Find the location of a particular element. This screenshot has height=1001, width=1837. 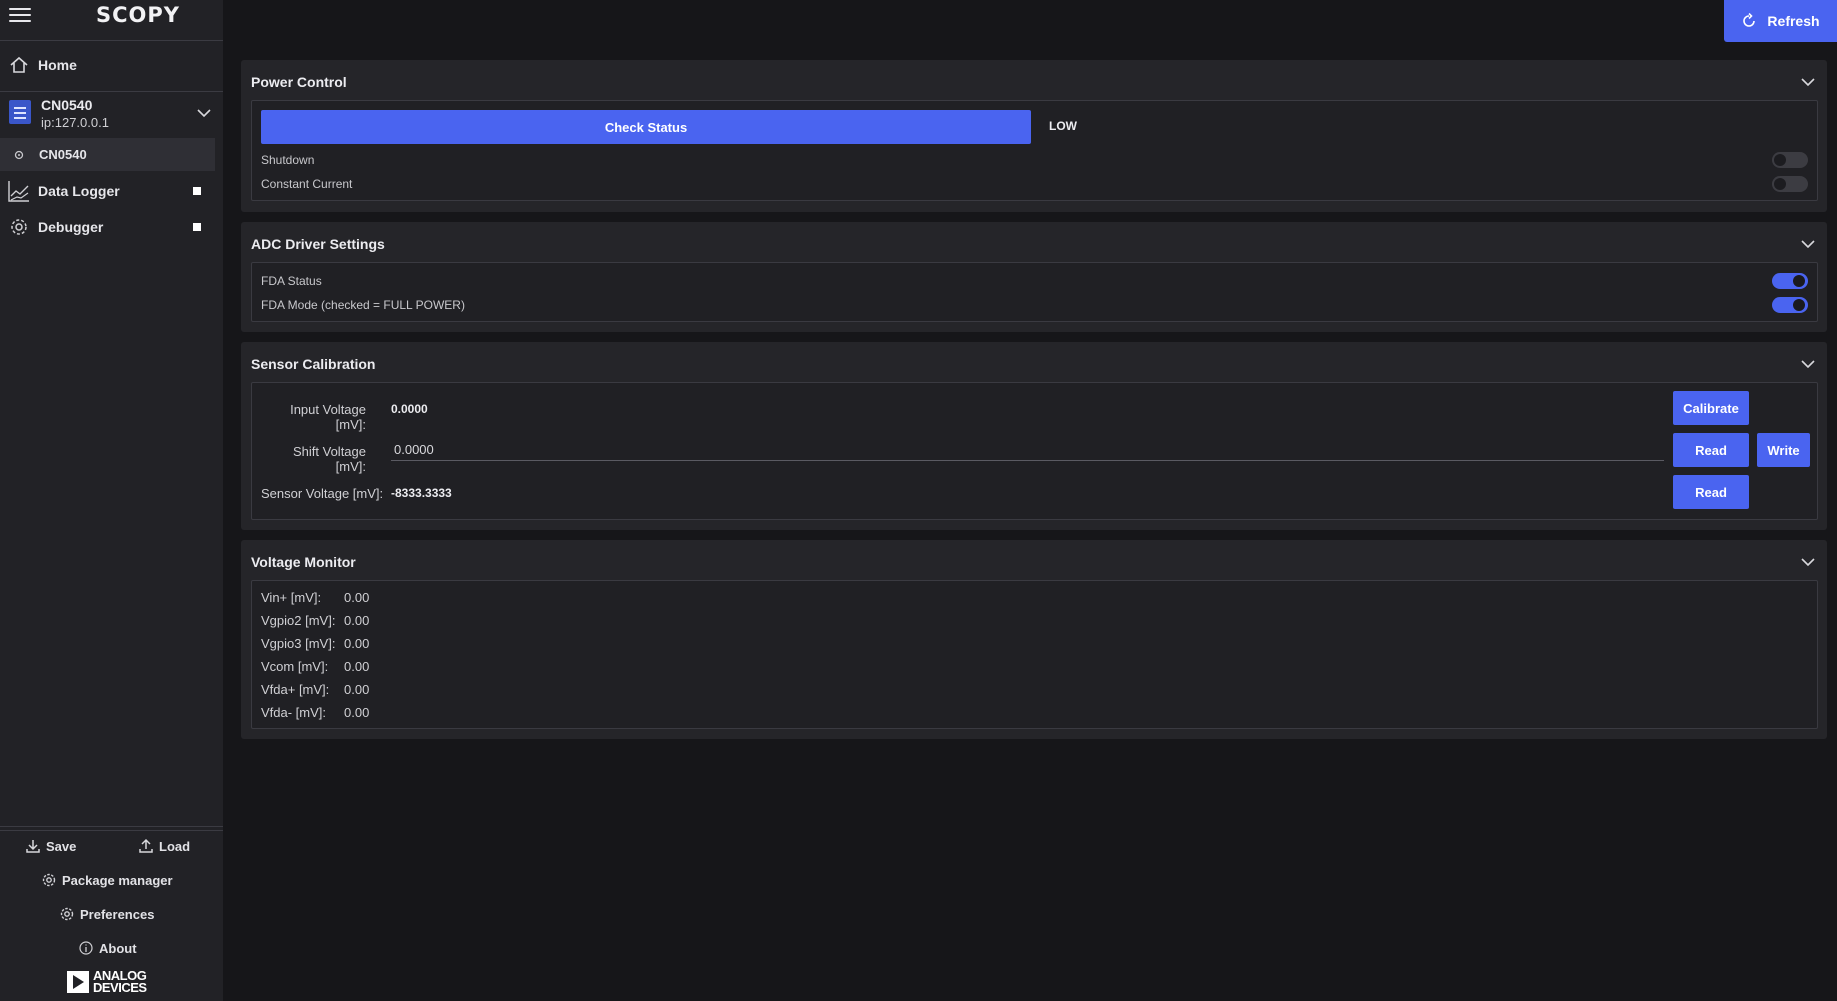

shutdown-toggle is located at coordinates (1790, 160).